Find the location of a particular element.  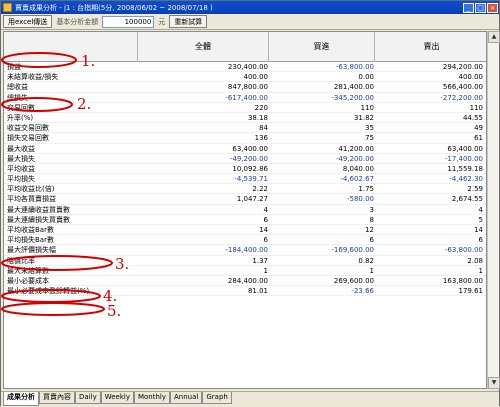

cell-buy: 3 is located at coordinates (371, 209).